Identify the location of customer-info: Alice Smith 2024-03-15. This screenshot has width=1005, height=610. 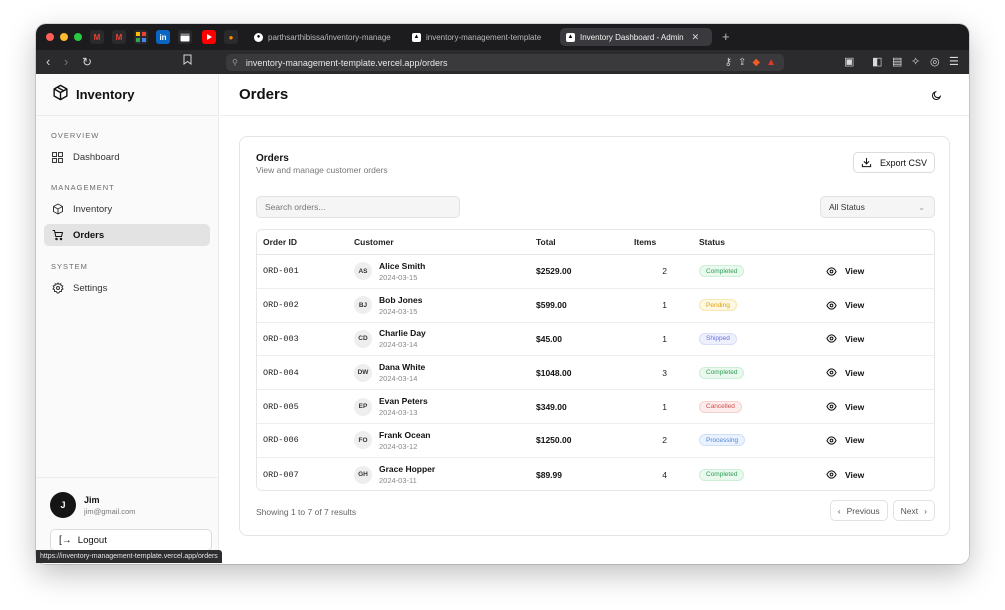
(402, 271).